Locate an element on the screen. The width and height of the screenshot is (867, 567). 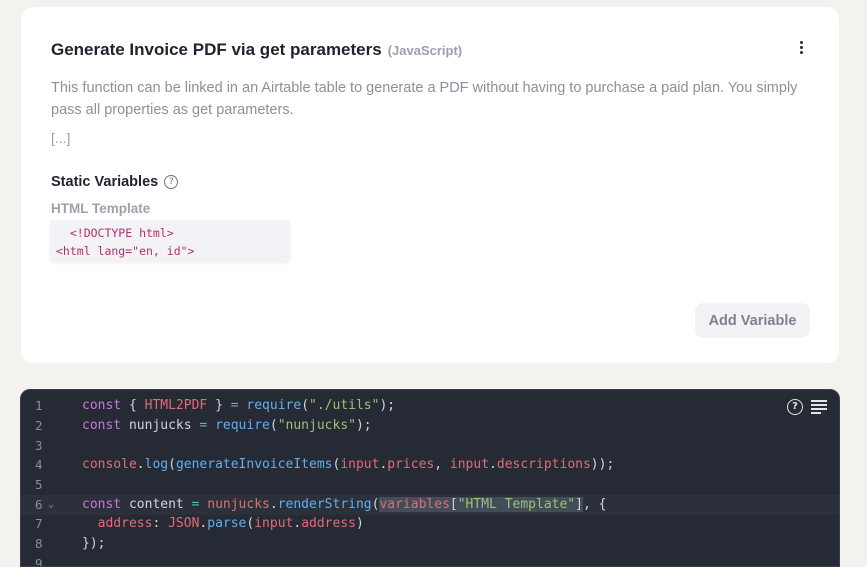
code-line: 9 is located at coordinates (39, 561).